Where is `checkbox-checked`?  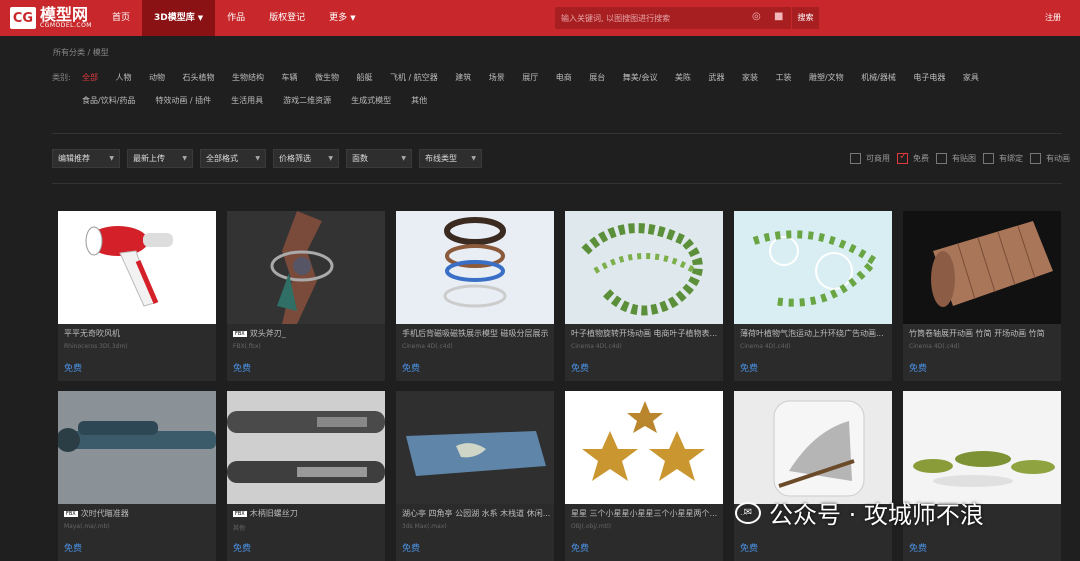
checkbox-checked is located at coordinates (902, 157).